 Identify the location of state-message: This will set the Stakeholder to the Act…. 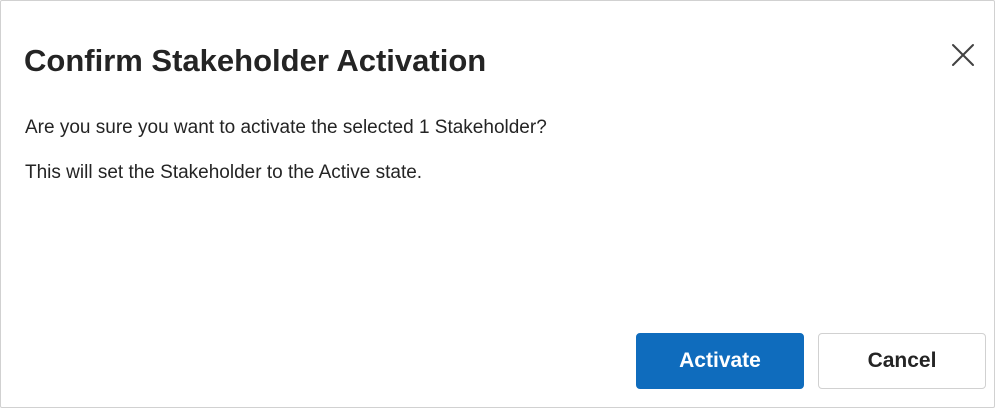
(224, 172).